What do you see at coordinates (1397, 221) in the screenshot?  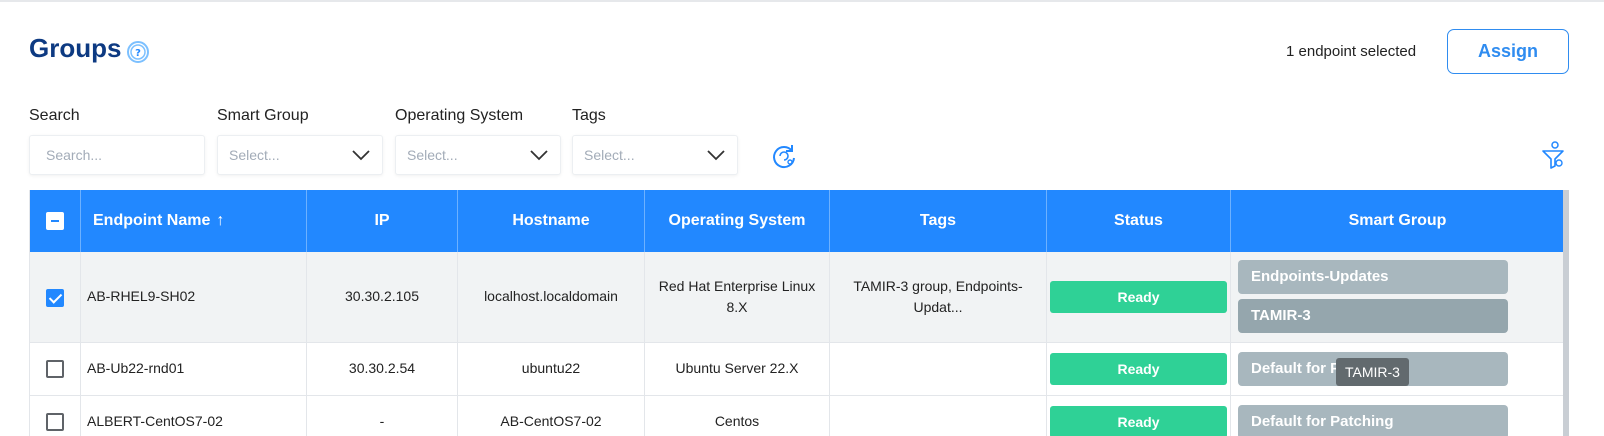 I see `column-header-smart-group: Smart Group` at bounding box center [1397, 221].